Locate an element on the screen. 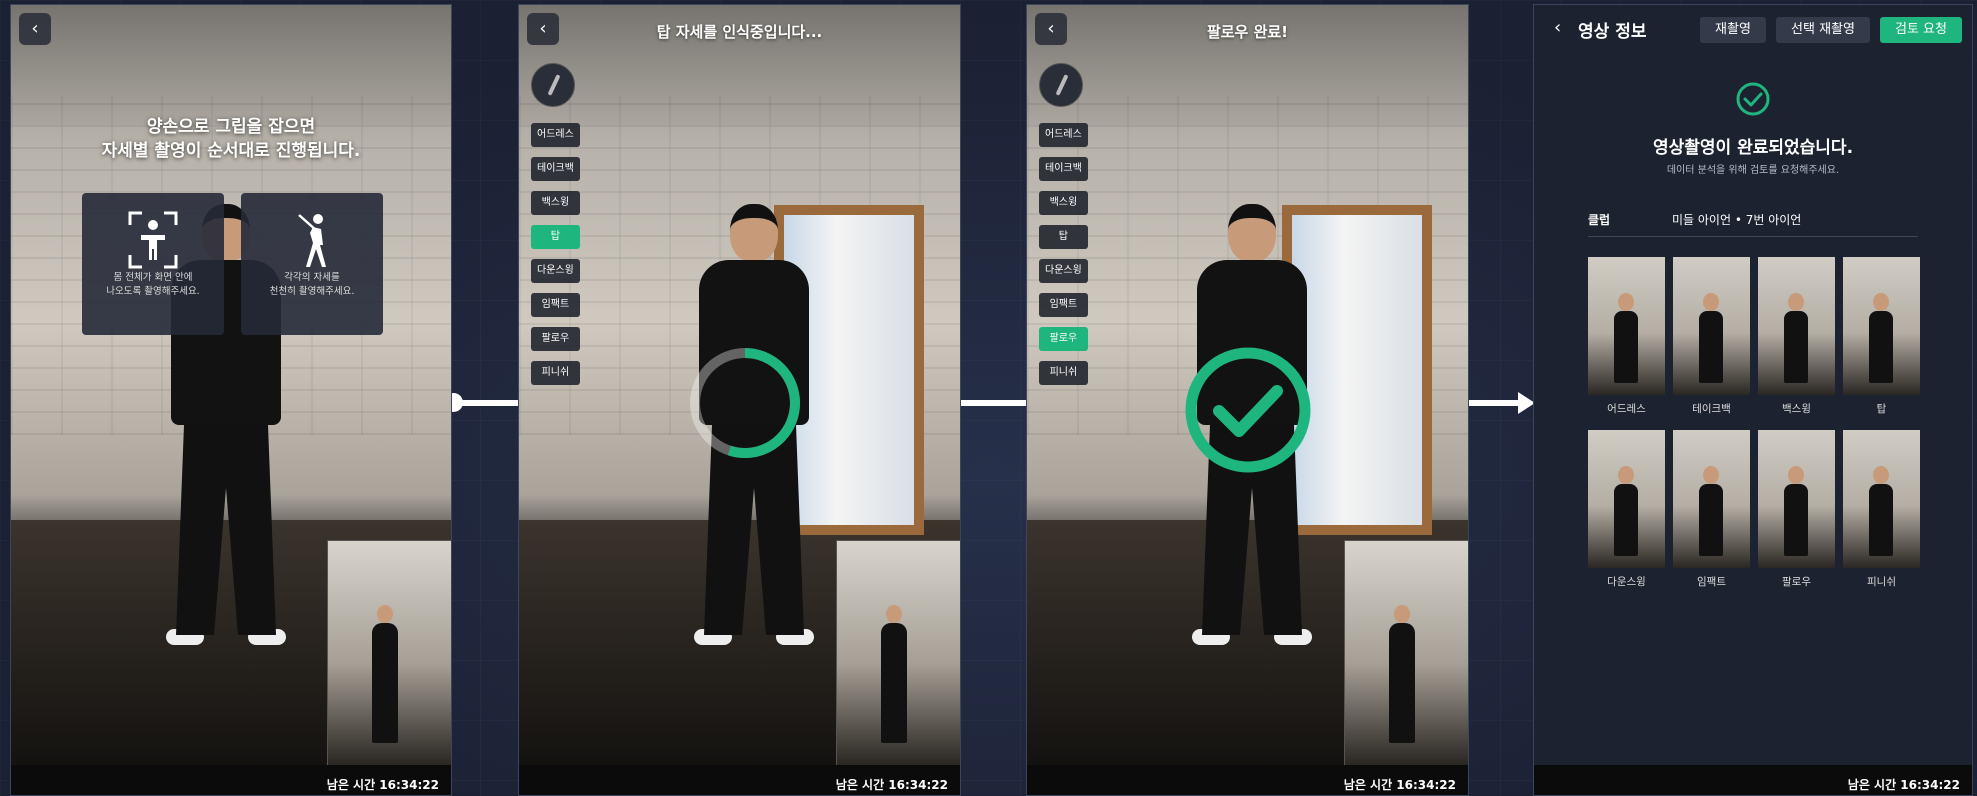  back-button: ‹ is located at coordinates (35, 29).